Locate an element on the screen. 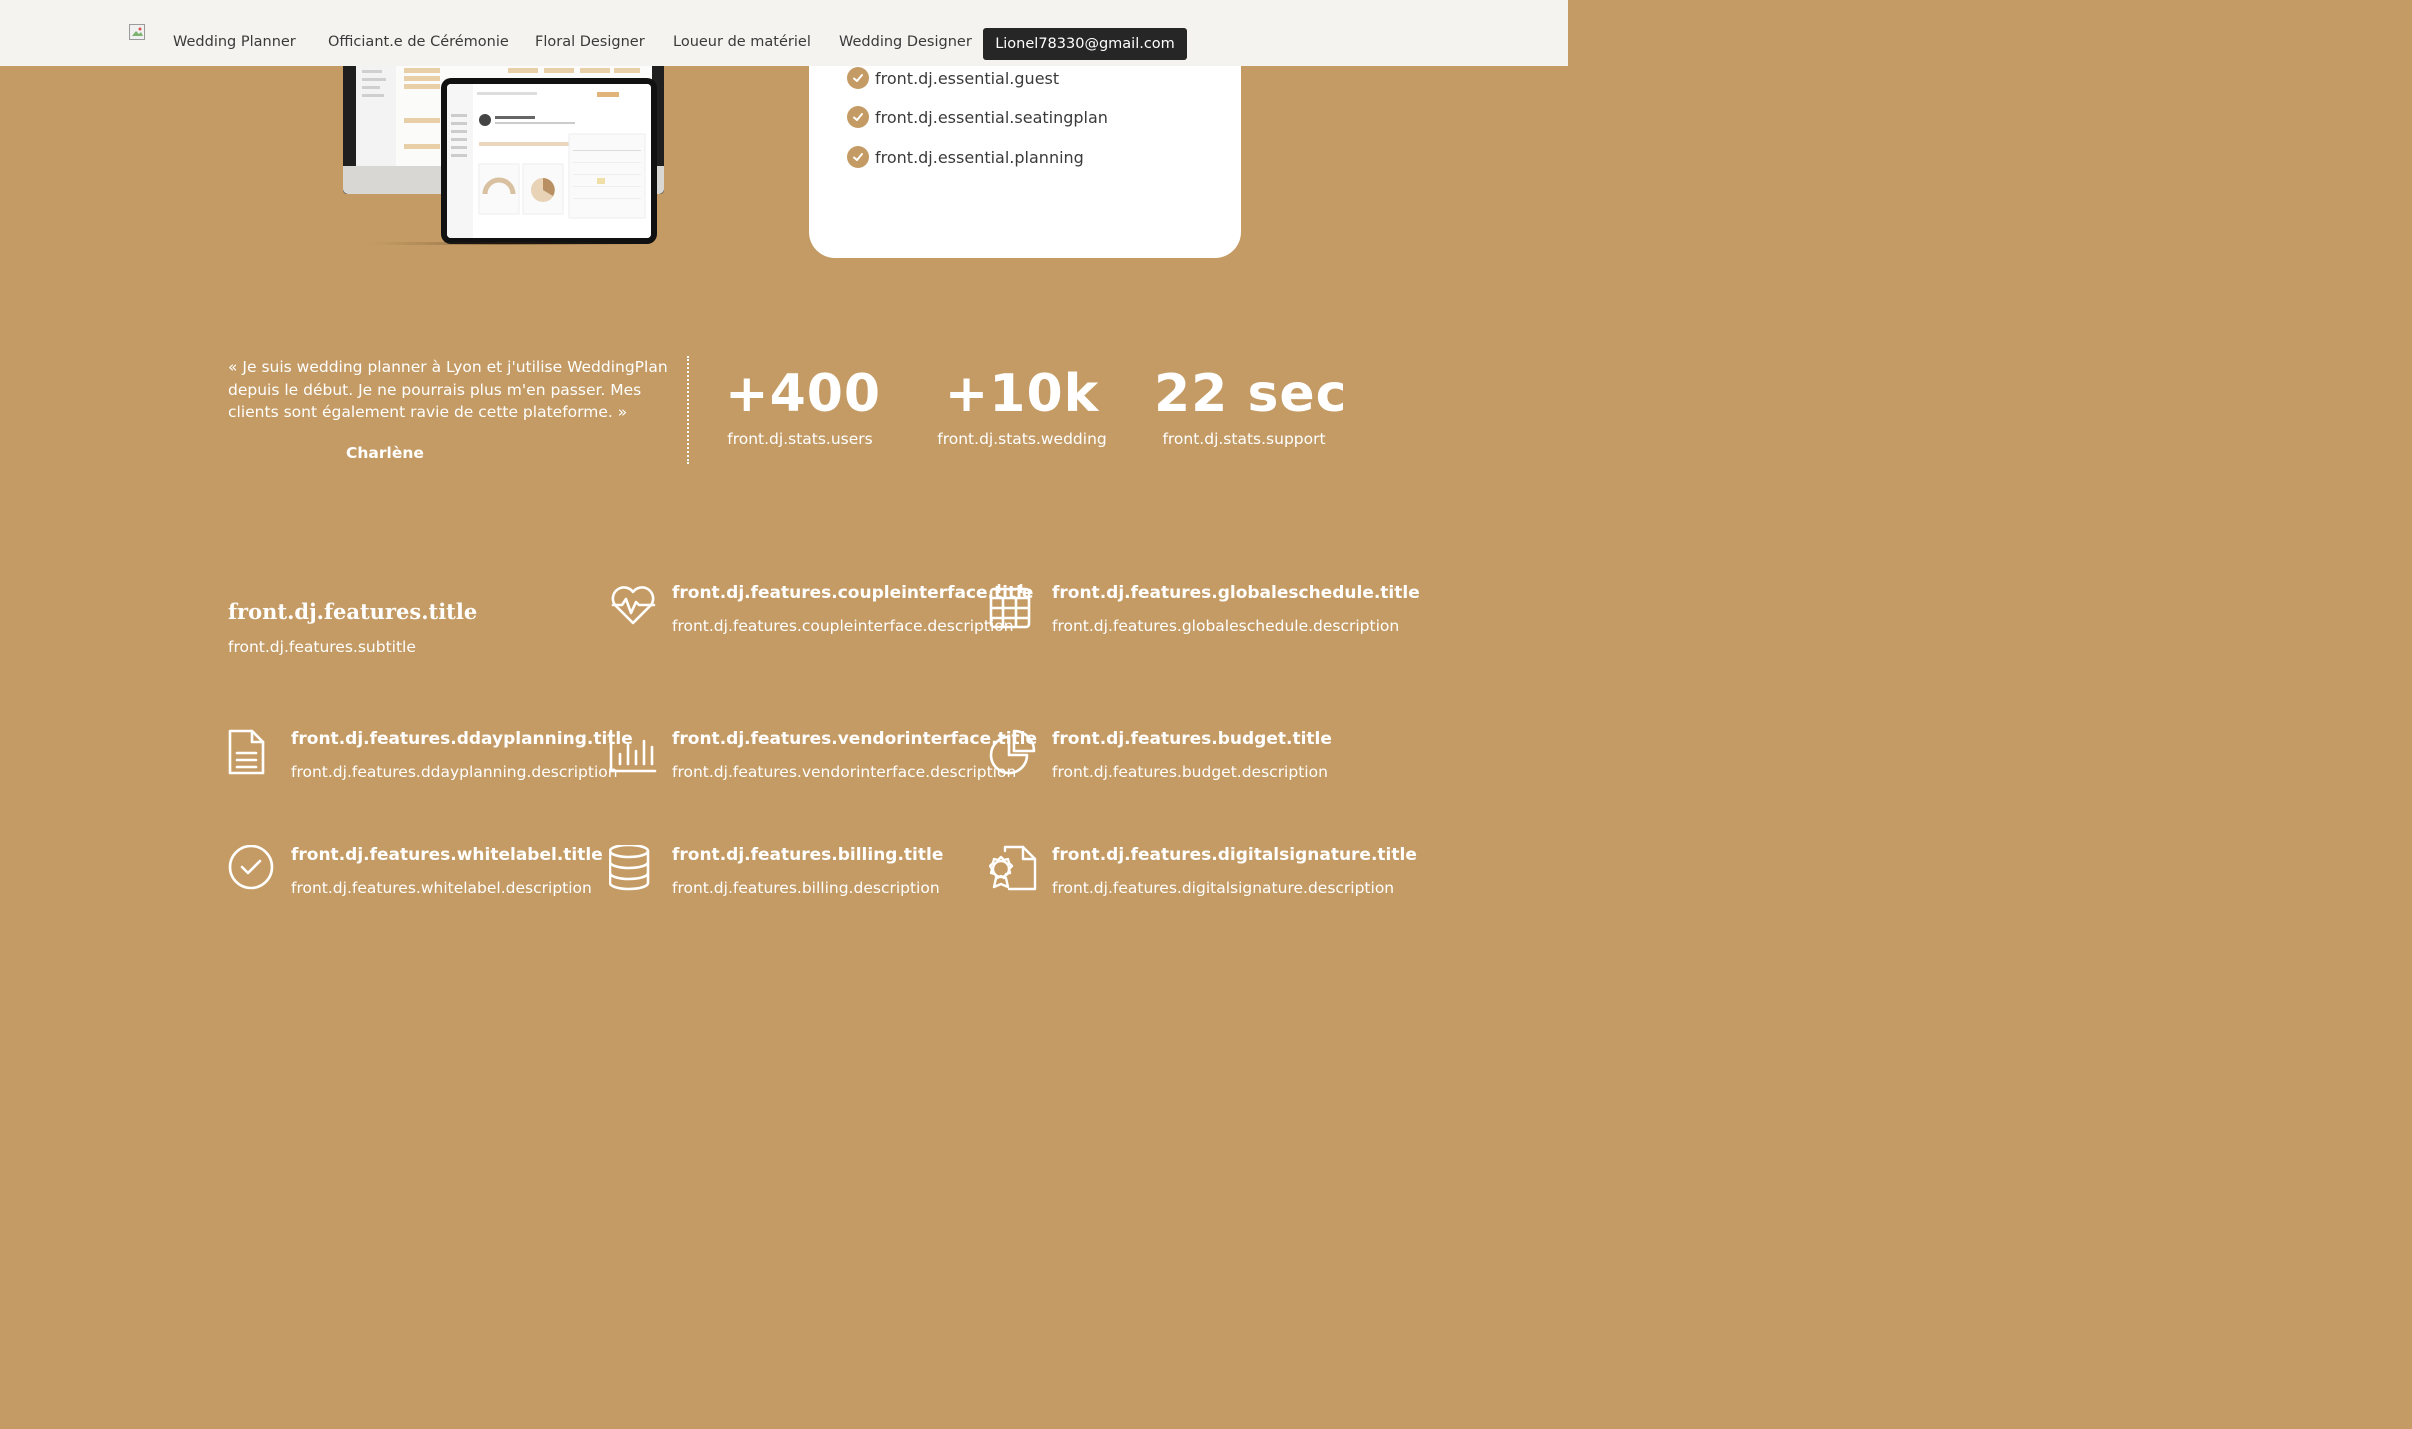 The width and height of the screenshot is (2412, 1429). tablet-screen is located at coordinates (549, 161).